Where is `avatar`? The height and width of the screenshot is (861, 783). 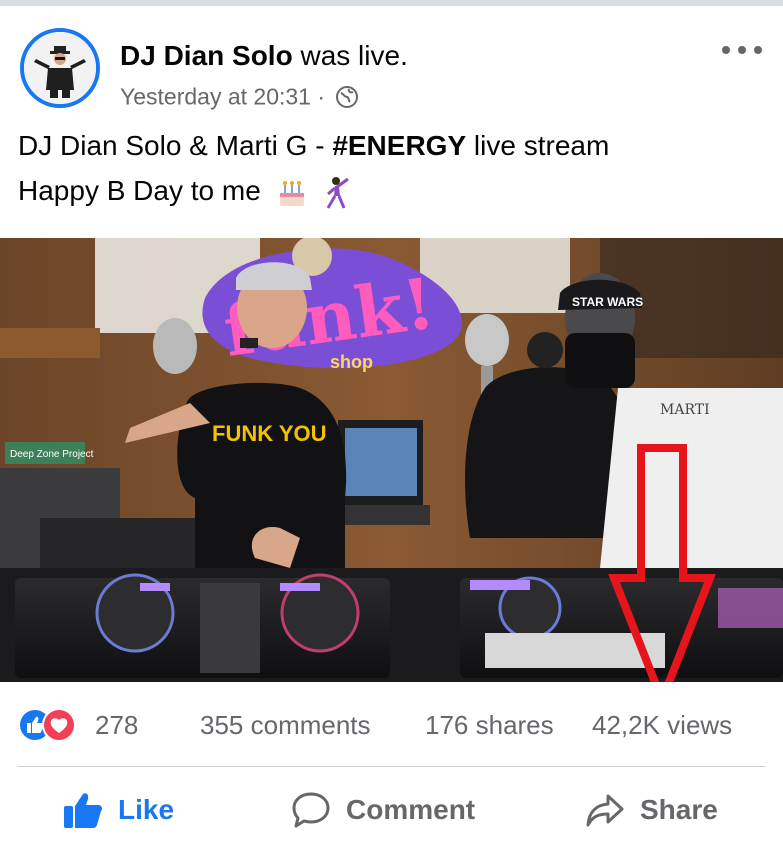
avatar is located at coordinates (60, 68).